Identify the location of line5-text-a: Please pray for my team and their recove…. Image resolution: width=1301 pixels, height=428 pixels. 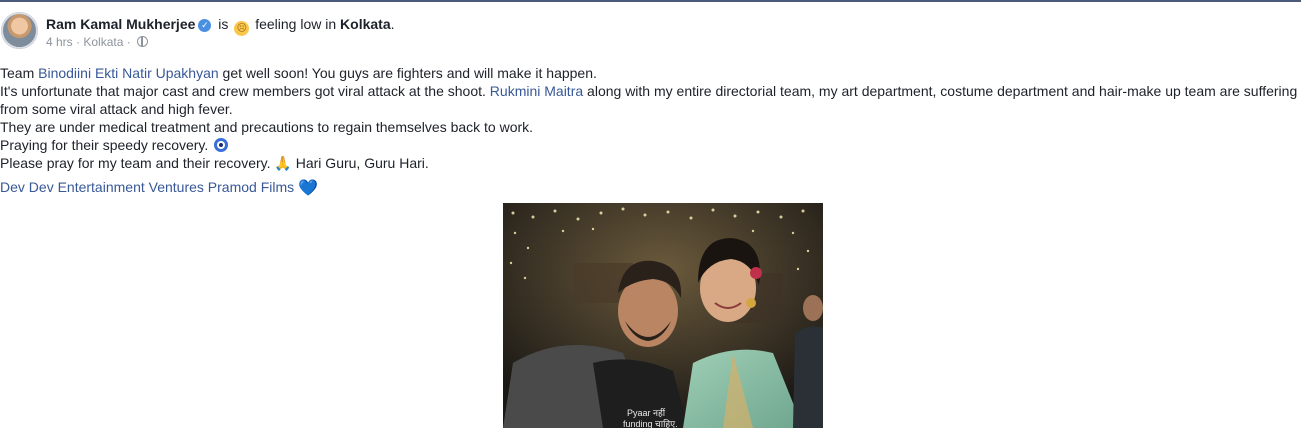
(135, 163).